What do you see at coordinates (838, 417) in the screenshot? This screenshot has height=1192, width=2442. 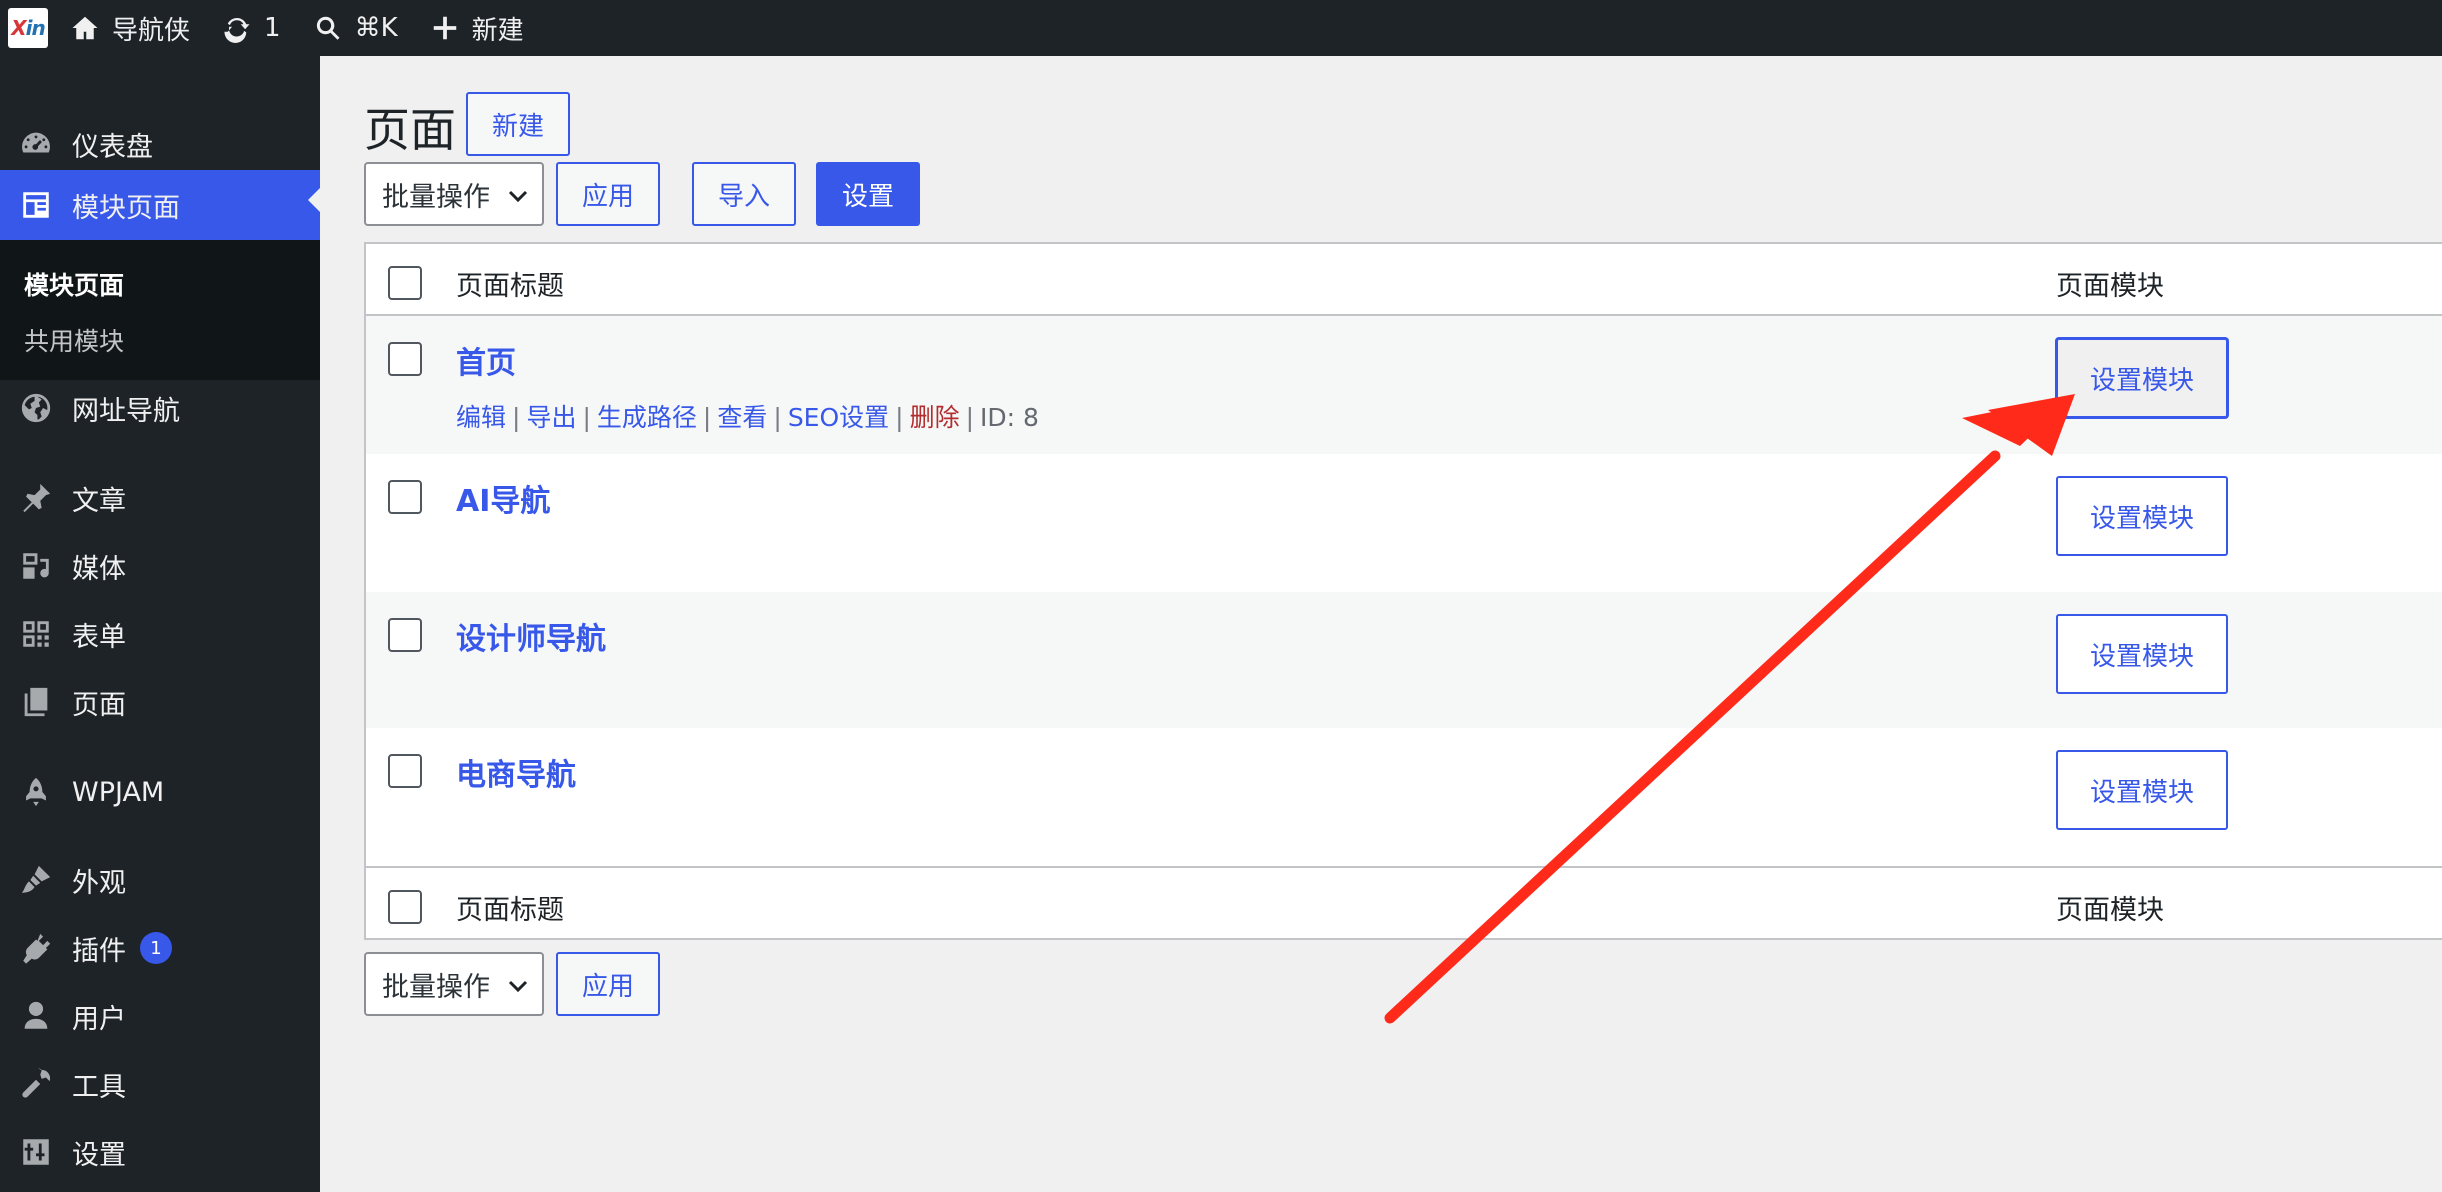 I see `seo-settings-link: SEO设置` at bounding box center [838, 417].